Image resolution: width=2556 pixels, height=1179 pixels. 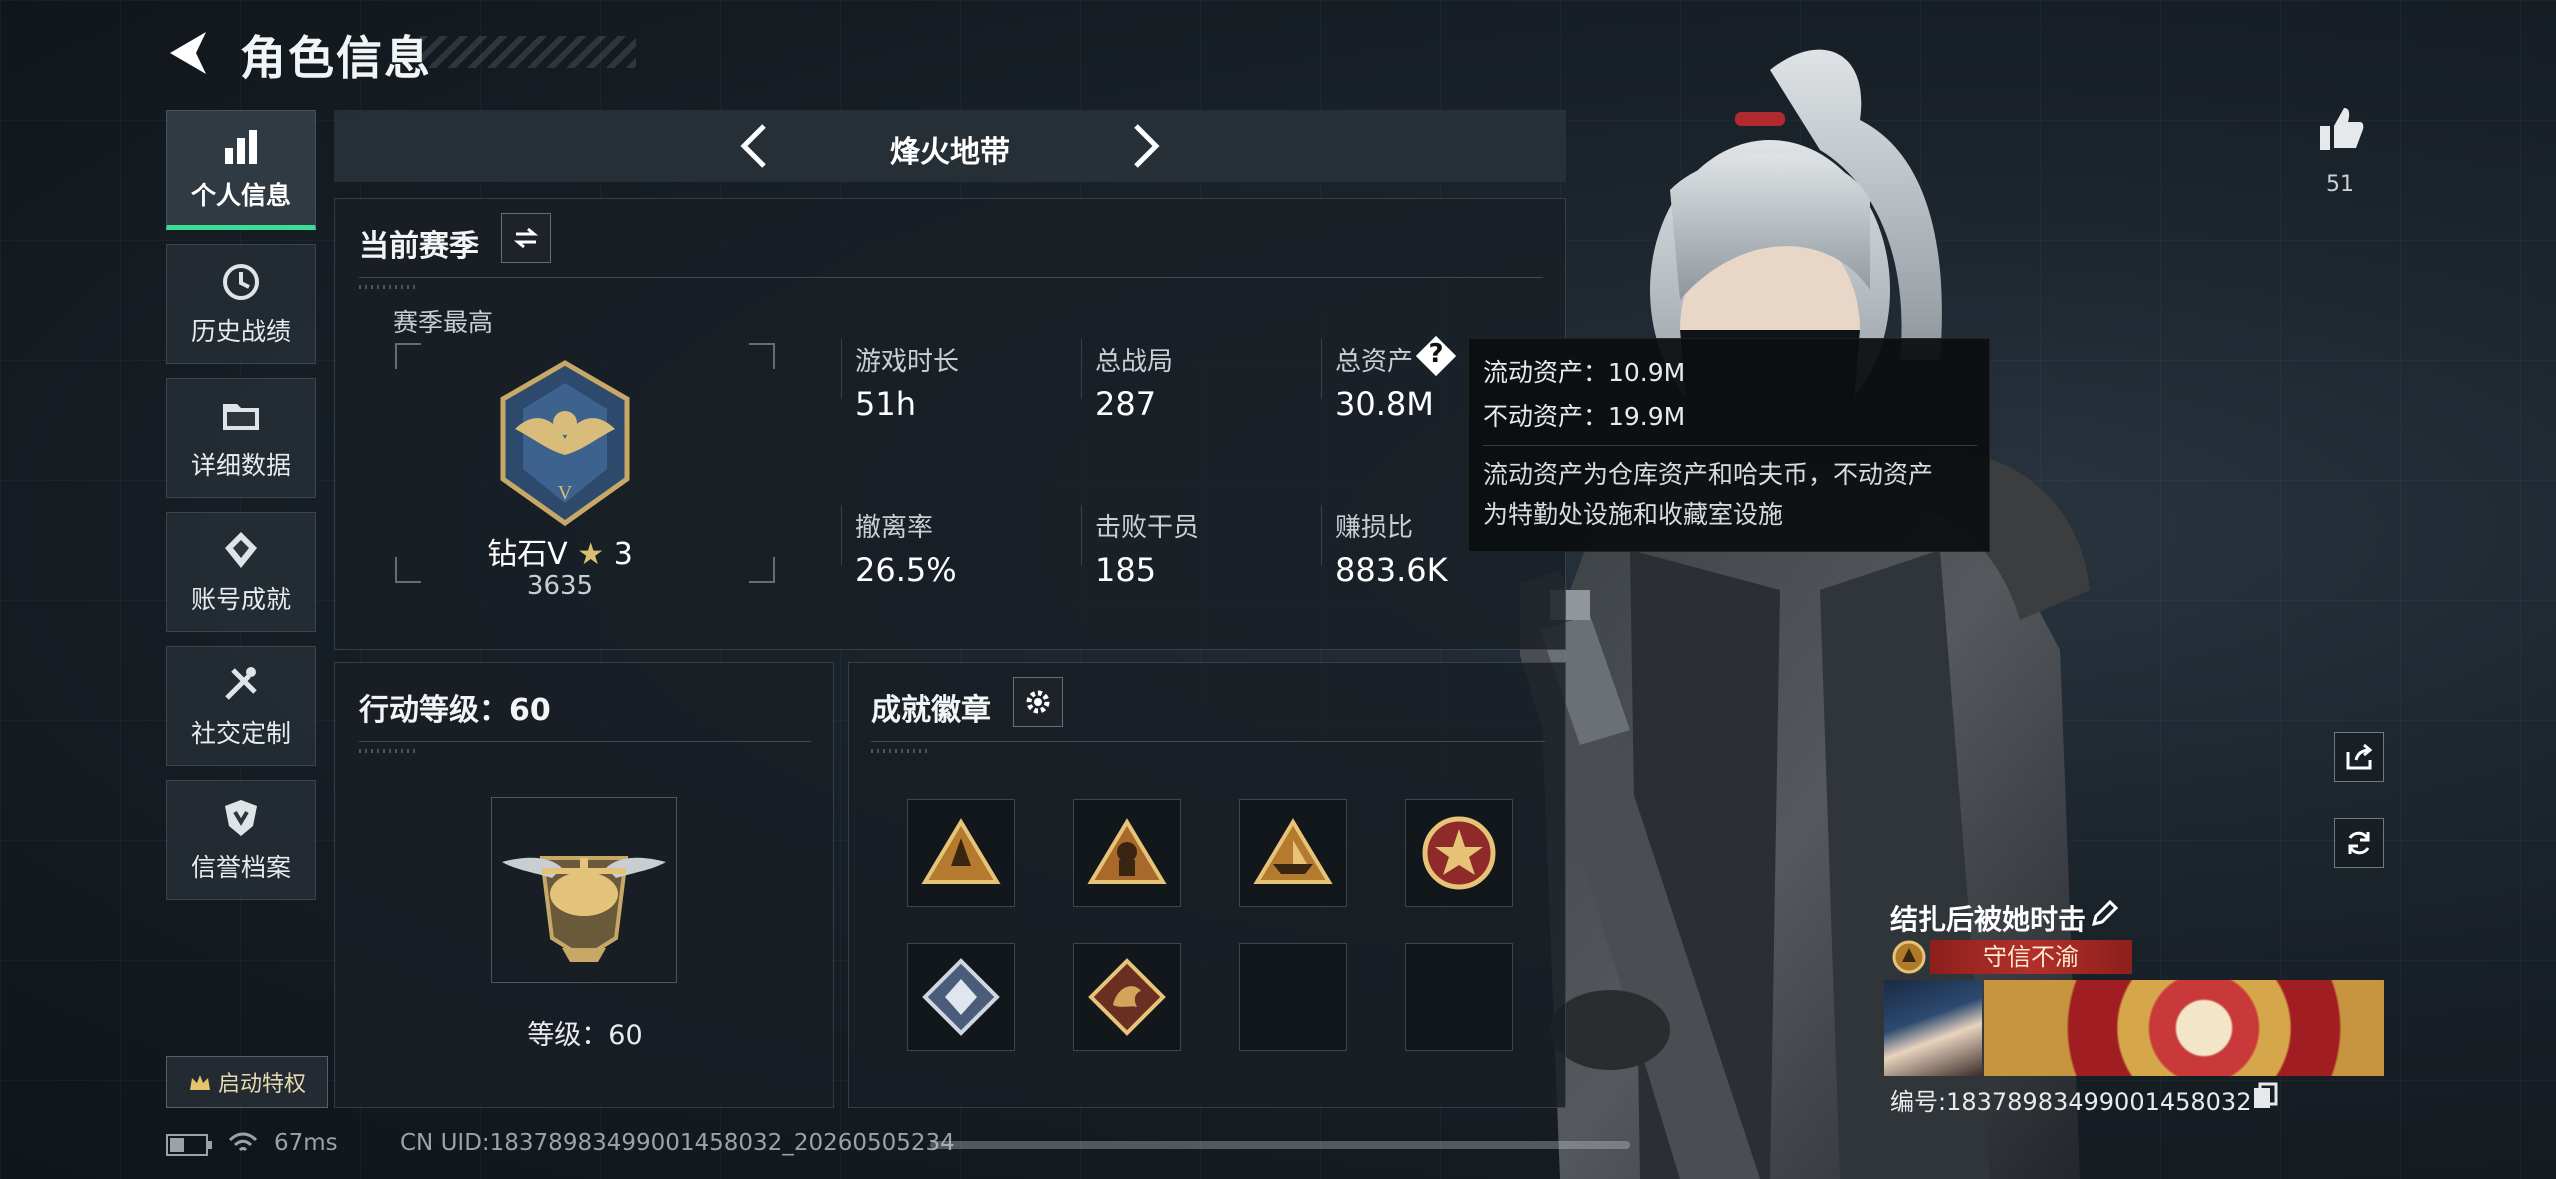 What do you see at coordinates (1134, 362) in the screenshot?
I see `stat-label: 总战局` at bounding box center [1134, 362].